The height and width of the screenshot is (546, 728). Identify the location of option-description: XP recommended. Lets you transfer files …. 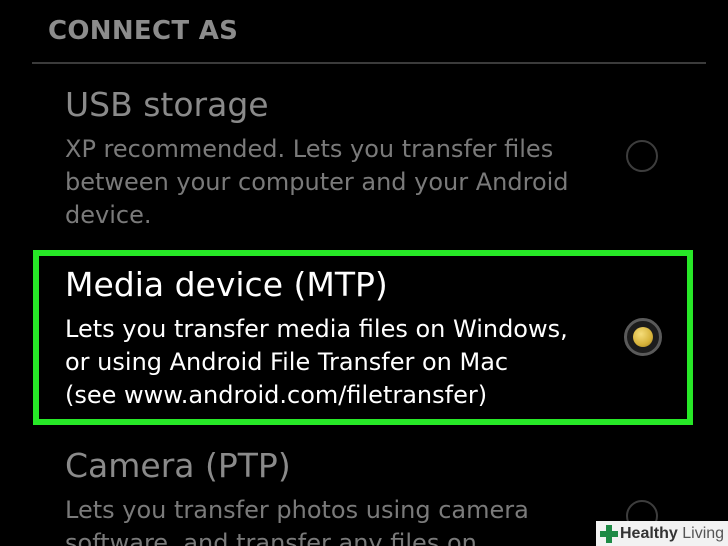
(317, 182).